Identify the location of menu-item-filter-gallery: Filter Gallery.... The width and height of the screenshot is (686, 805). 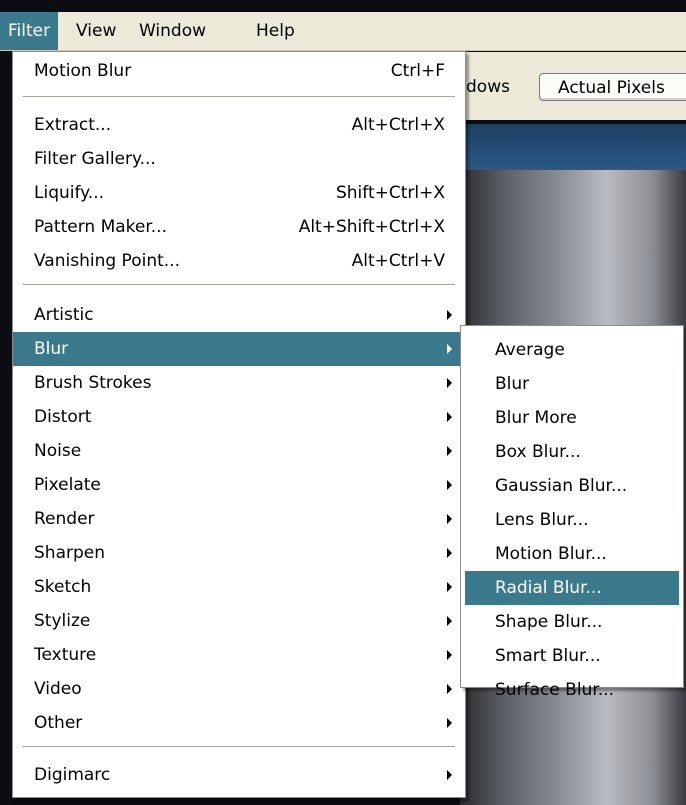
(239, 159).